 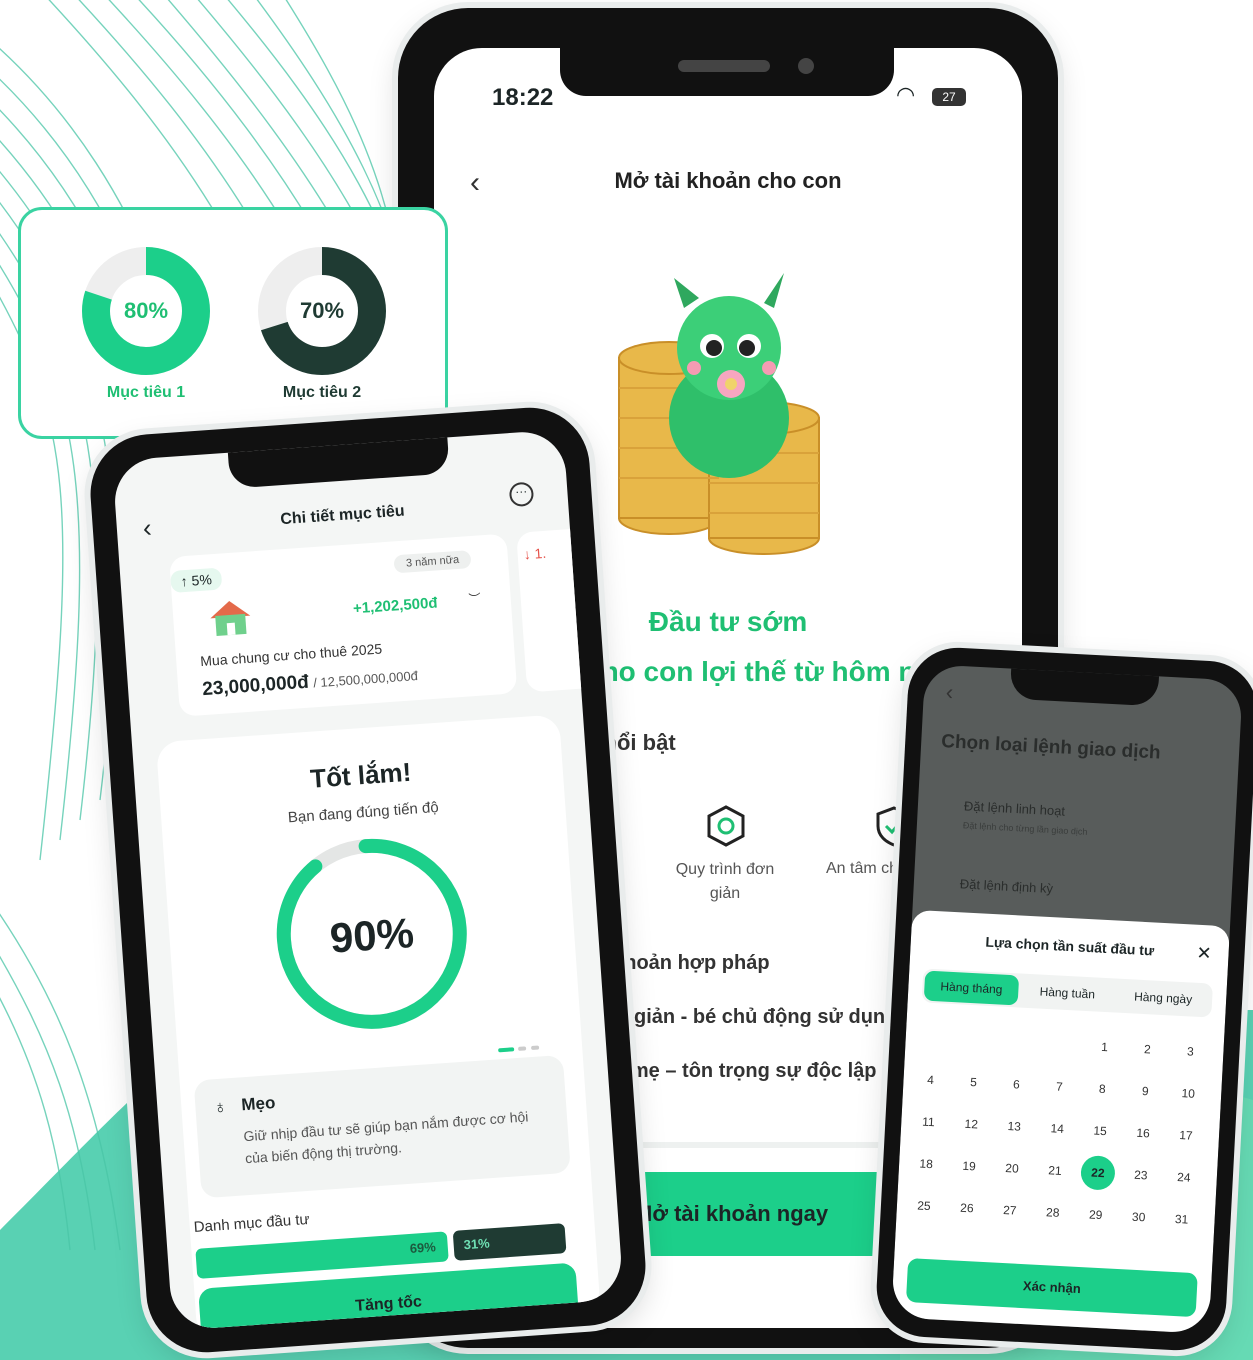 What do you see at coordinates (1188, 1094) in the screenshot?
I see `calendar-day: 10` at bounding box center [1188, 1094].